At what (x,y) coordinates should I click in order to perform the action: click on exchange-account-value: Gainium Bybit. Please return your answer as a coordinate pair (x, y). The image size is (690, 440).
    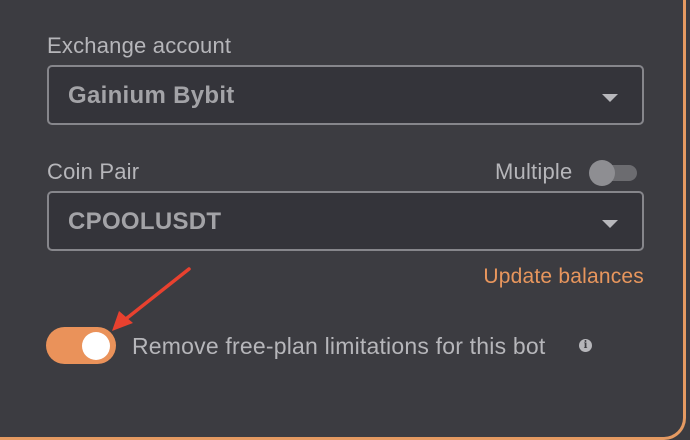
    Looking at the image, I should click on (151, 95).